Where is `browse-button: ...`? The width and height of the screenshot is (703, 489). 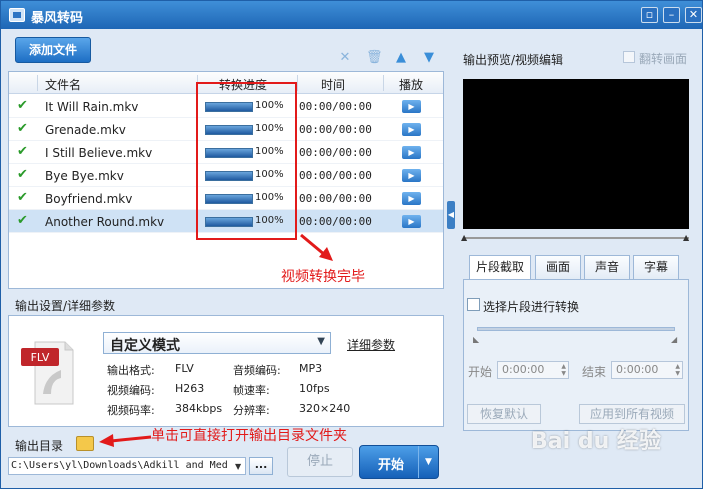
browse-button: ... is located at coordinates (261, 466).